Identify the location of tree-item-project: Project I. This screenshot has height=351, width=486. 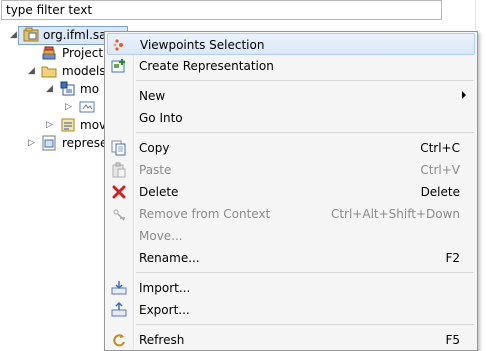
(55, 53).